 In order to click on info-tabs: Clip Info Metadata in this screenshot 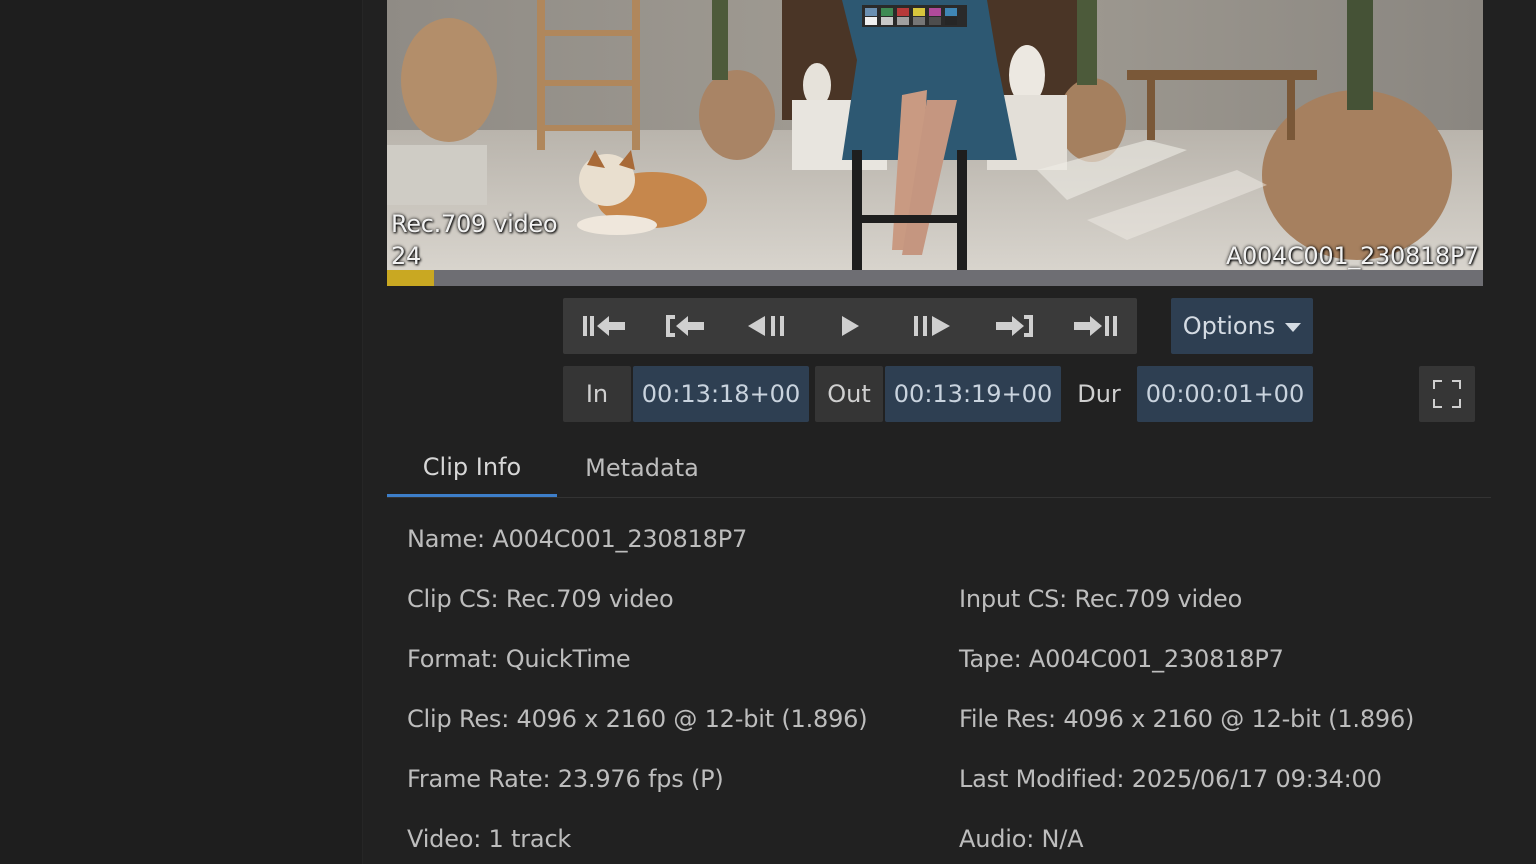, I will do `click(939, 469)`.